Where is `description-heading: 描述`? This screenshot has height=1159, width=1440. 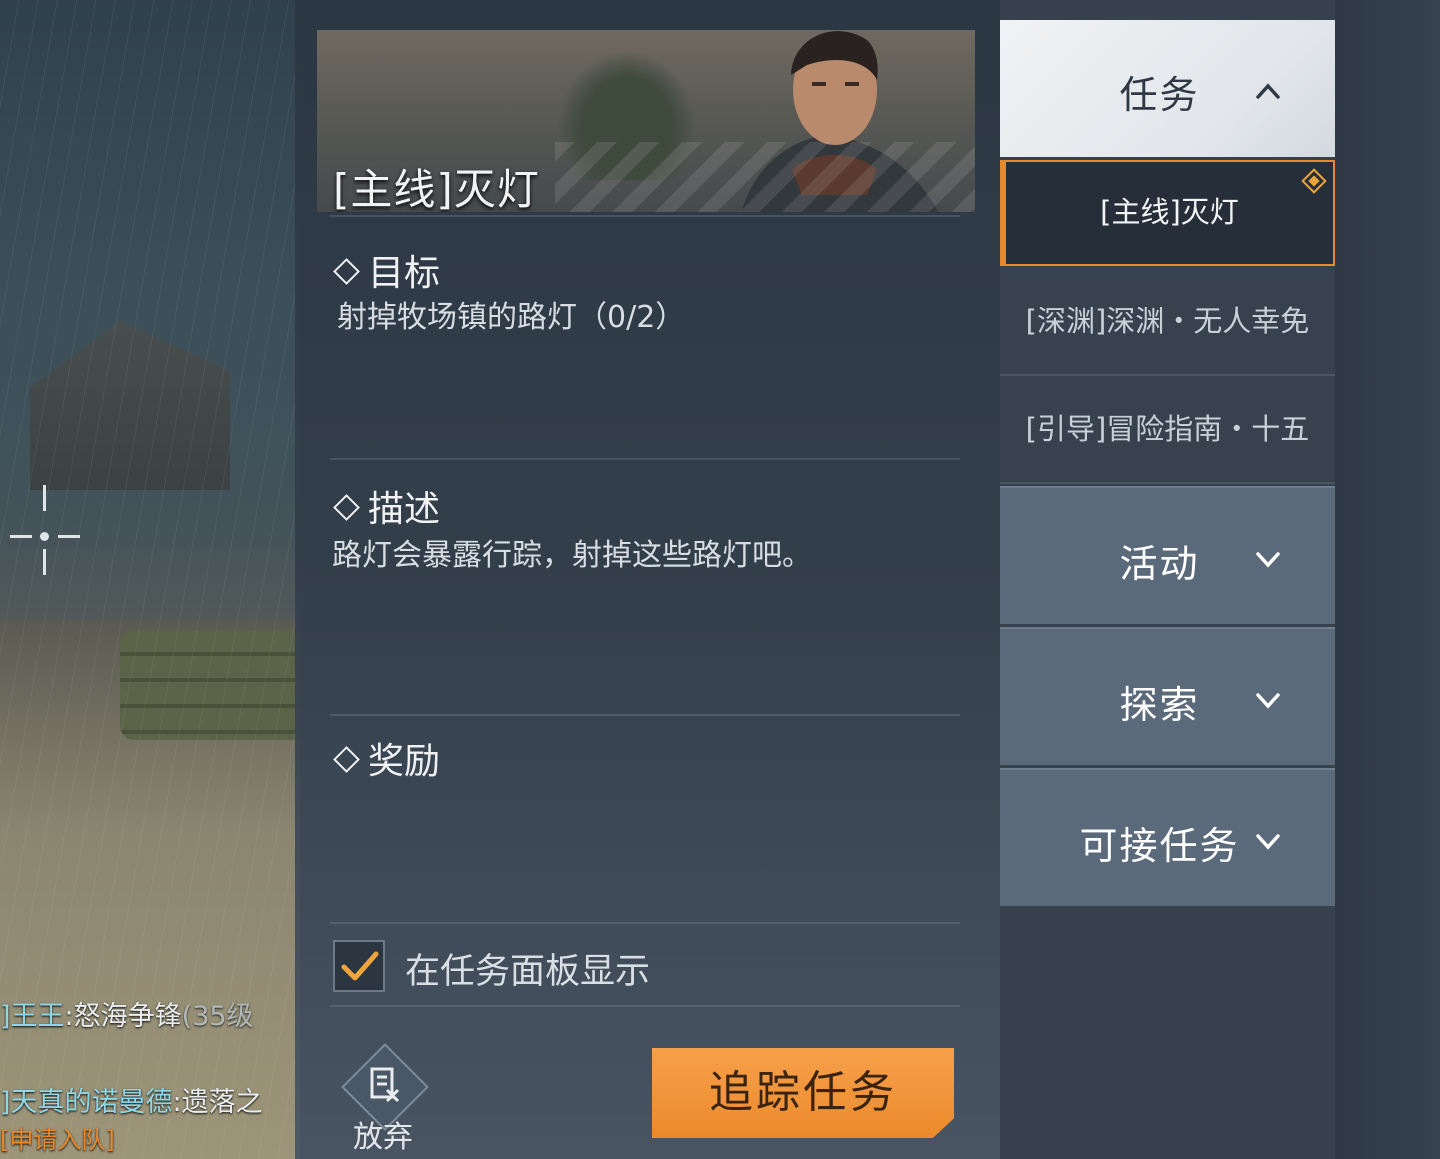 description-heading: 描述 is located at coordinates (387, 506).